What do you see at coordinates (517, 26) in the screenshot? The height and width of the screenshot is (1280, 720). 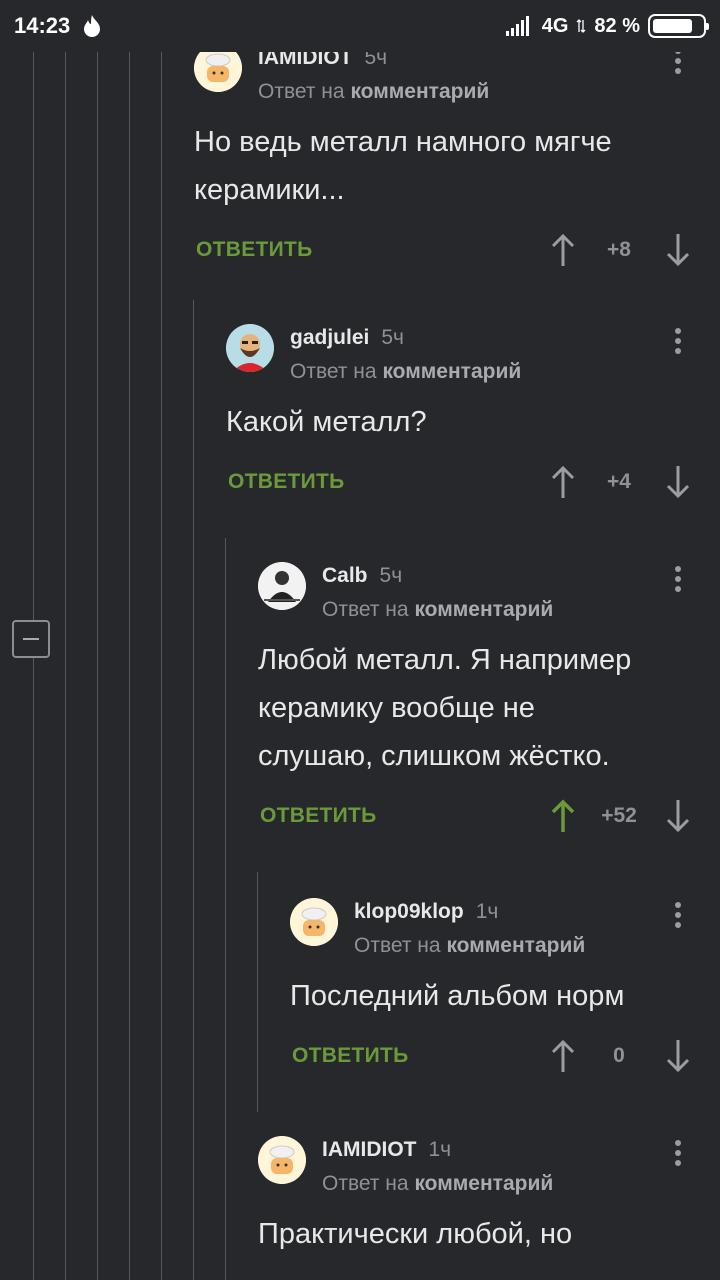 I see `signal-icon` at bounding box center [517, 26].